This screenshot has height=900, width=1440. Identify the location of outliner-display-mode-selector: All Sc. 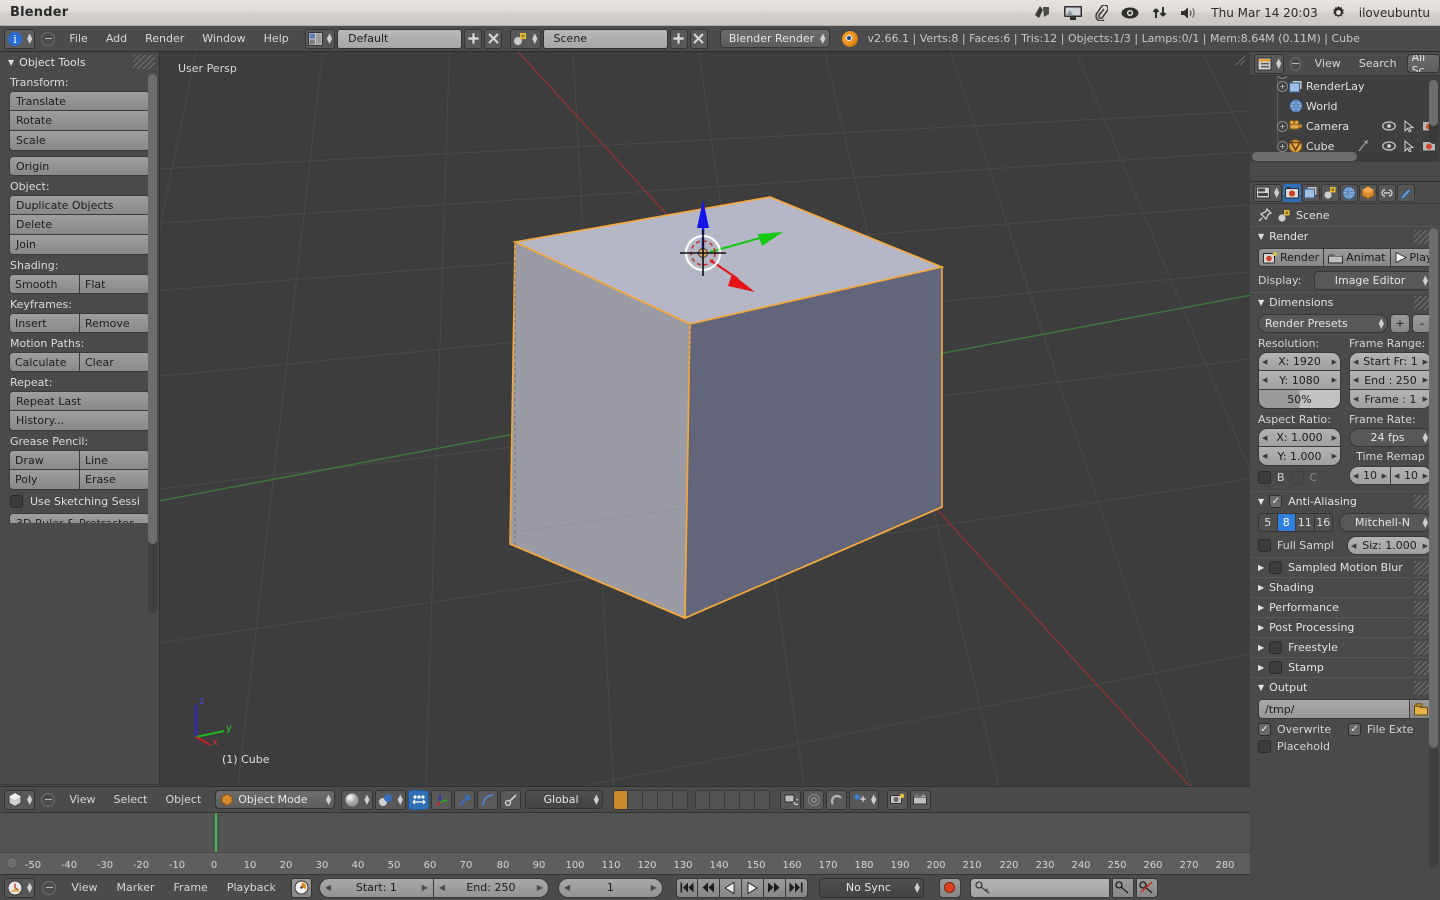
(1423, 63).